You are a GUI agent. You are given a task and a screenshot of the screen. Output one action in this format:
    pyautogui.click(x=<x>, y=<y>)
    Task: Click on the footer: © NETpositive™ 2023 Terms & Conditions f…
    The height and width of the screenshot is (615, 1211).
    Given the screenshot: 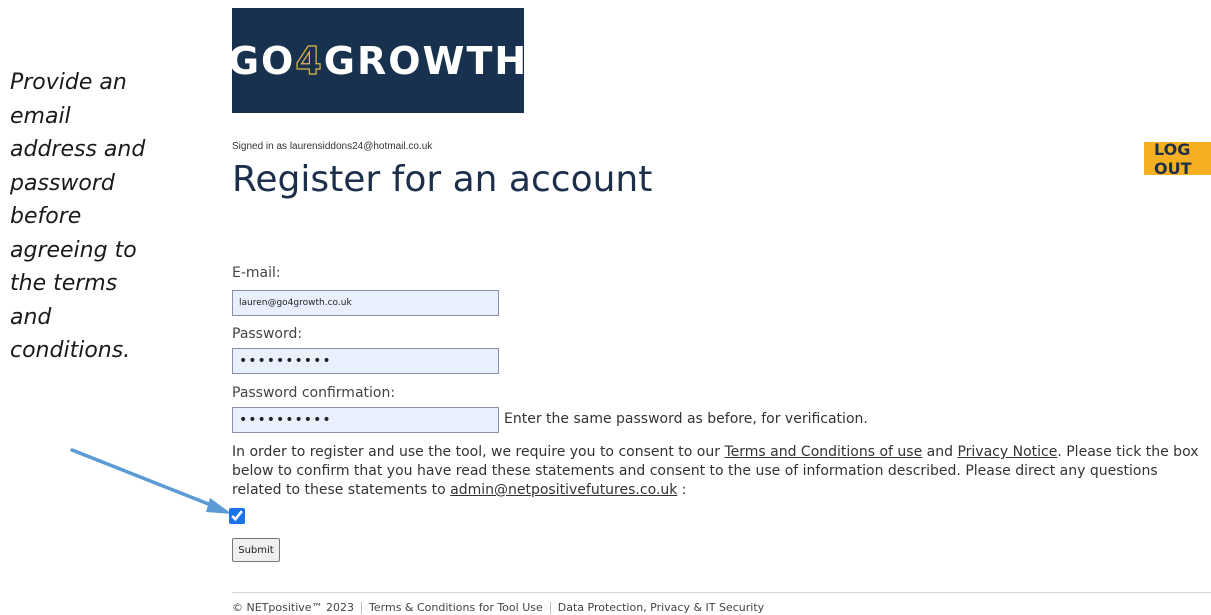 What is the action you would take?
    pyautogui.click(x=498, y=607)
    